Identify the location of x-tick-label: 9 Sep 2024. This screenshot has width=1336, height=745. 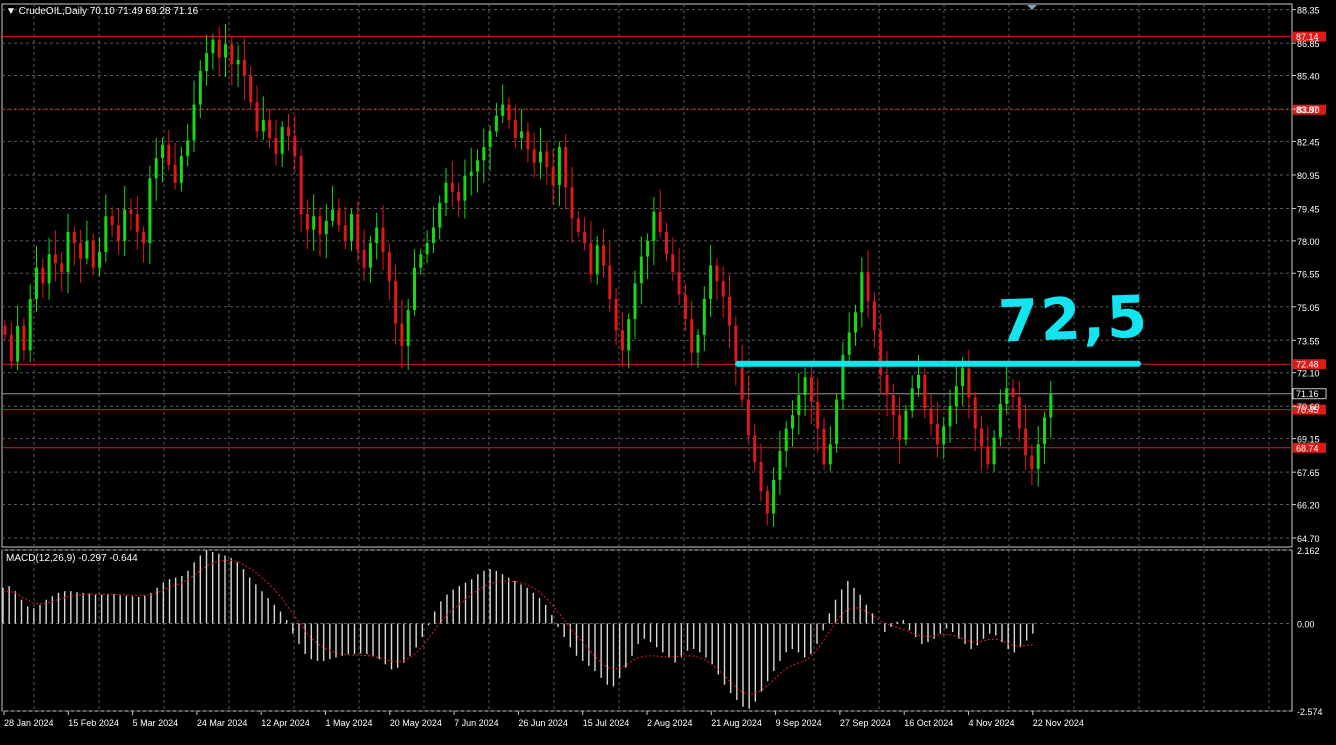
(799, 723).